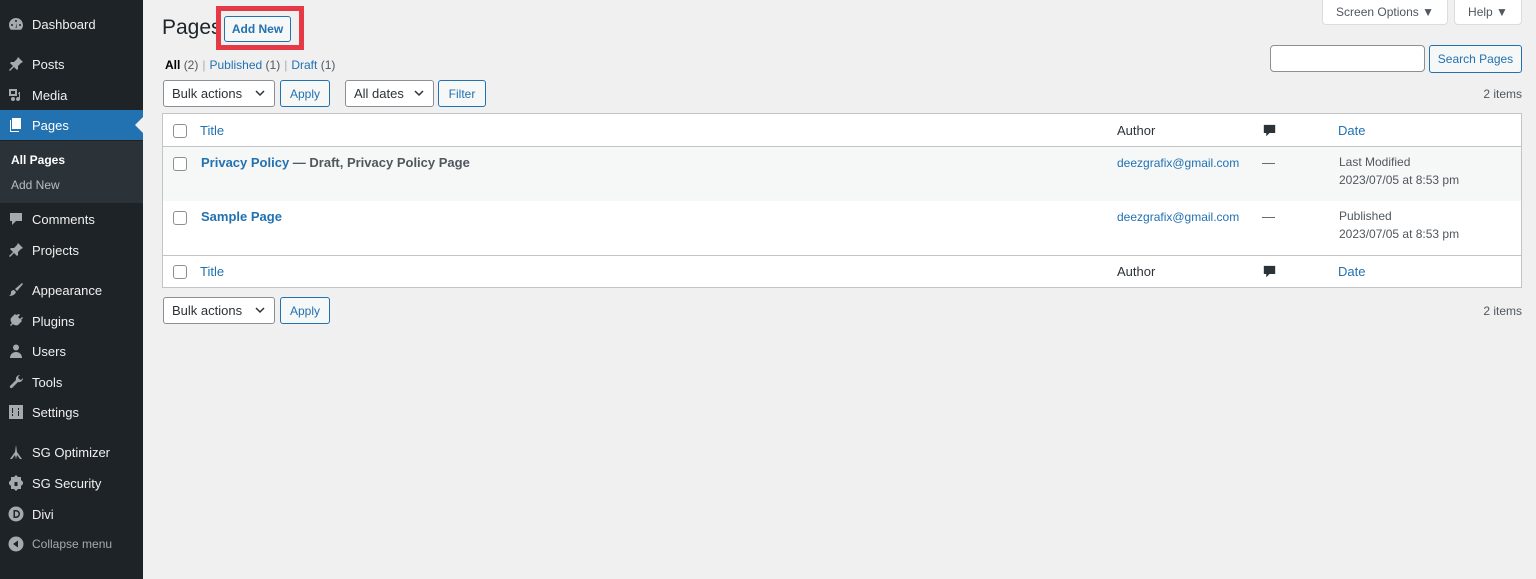 The height and width of the screenshot is (579, 1536). Describe the element at coordinates (16, 412) in the screenshot. I see `settings-icon` at that location.